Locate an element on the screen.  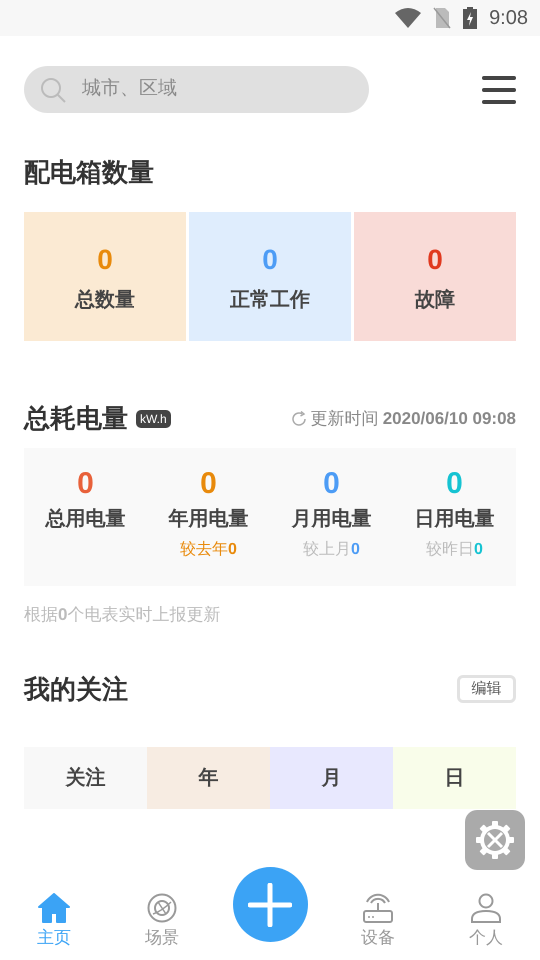
no-sim-icon is located at coordinates (442, 18).